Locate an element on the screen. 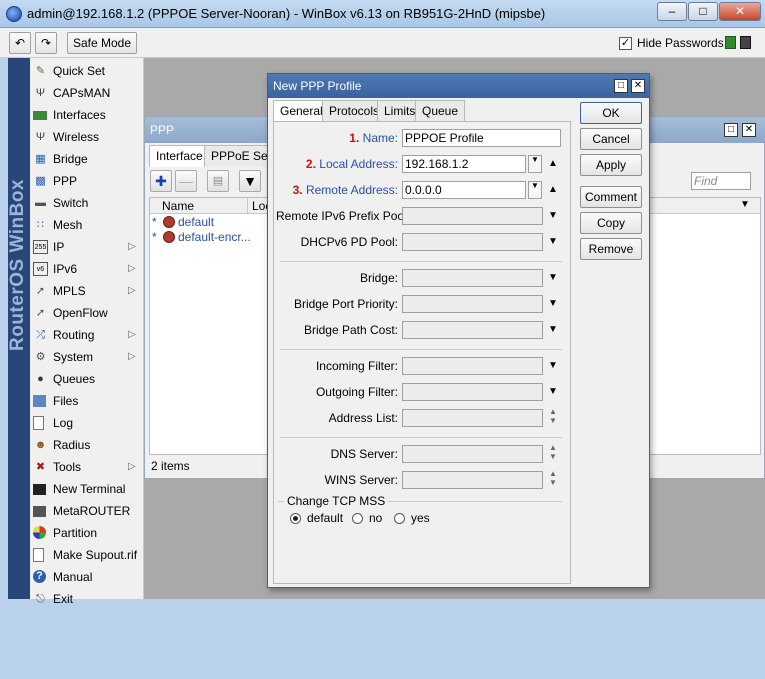 The height and width of the screenshot is (679, 765). sidebar-item-ip: 255 IP ▷ is located at coordinates (87, 247).